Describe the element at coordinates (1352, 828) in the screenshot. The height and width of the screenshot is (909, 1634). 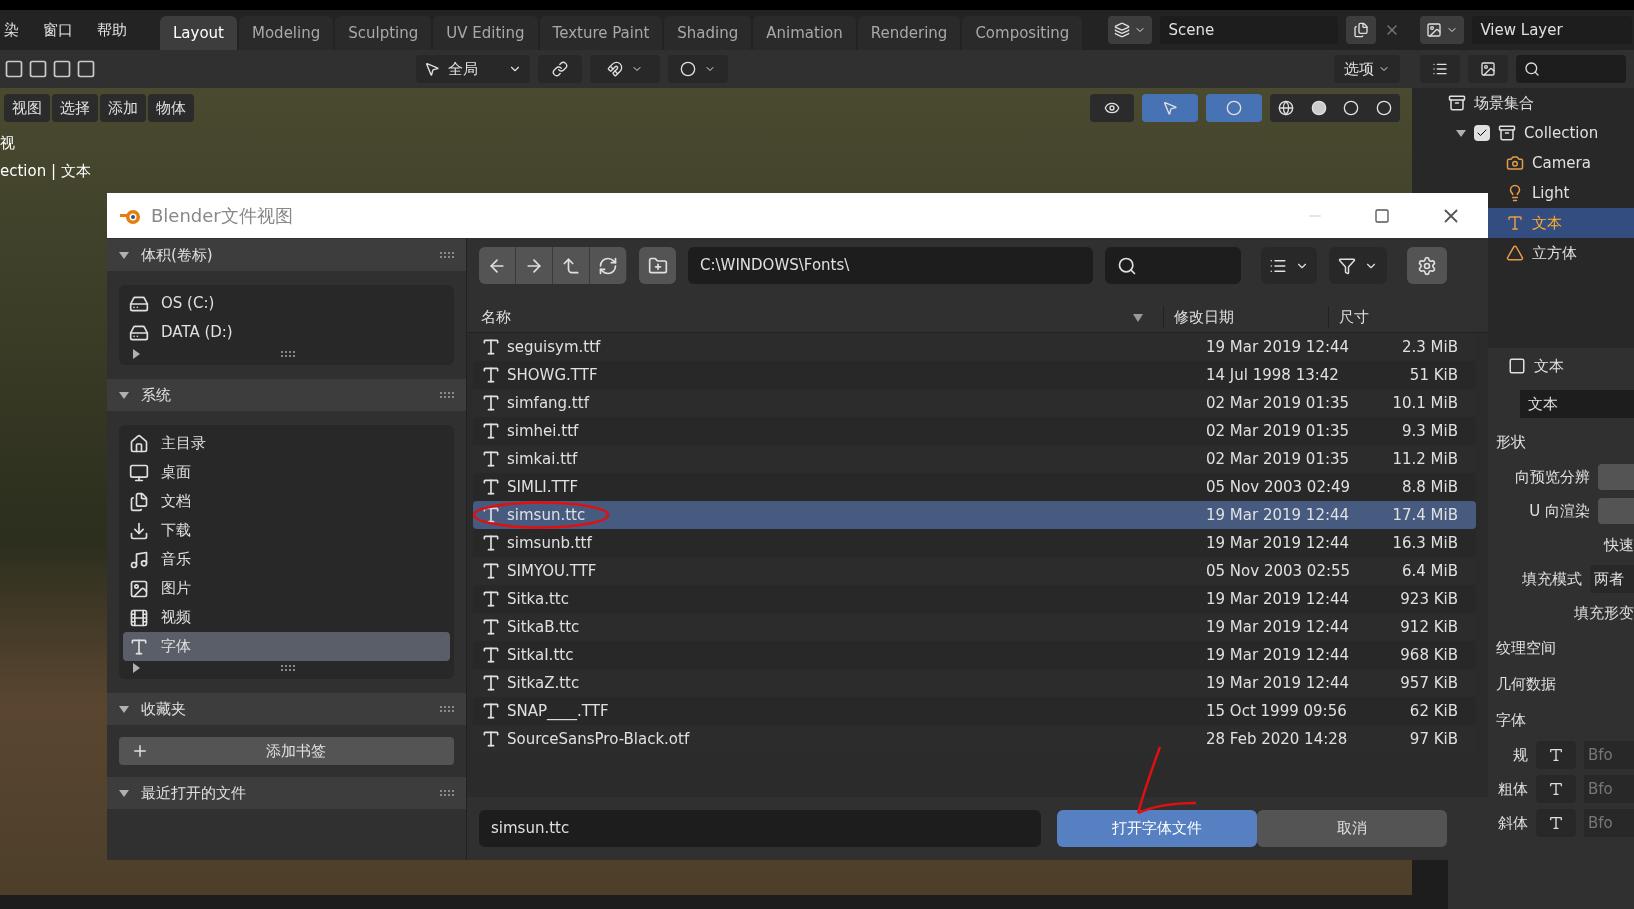
I see `cancel-button: 取消` at that location.